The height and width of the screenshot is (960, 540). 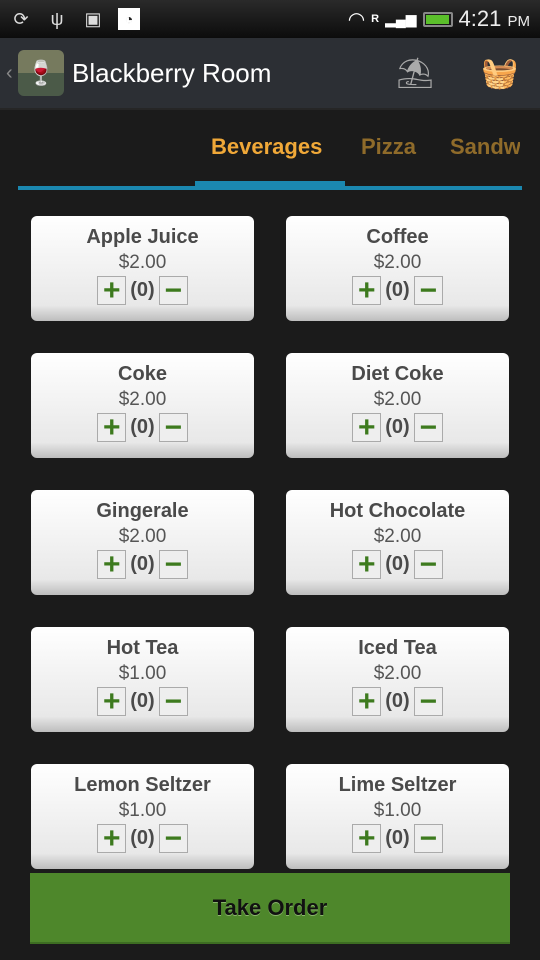 I want to click on battery-icon, so click(x=437, y=19).